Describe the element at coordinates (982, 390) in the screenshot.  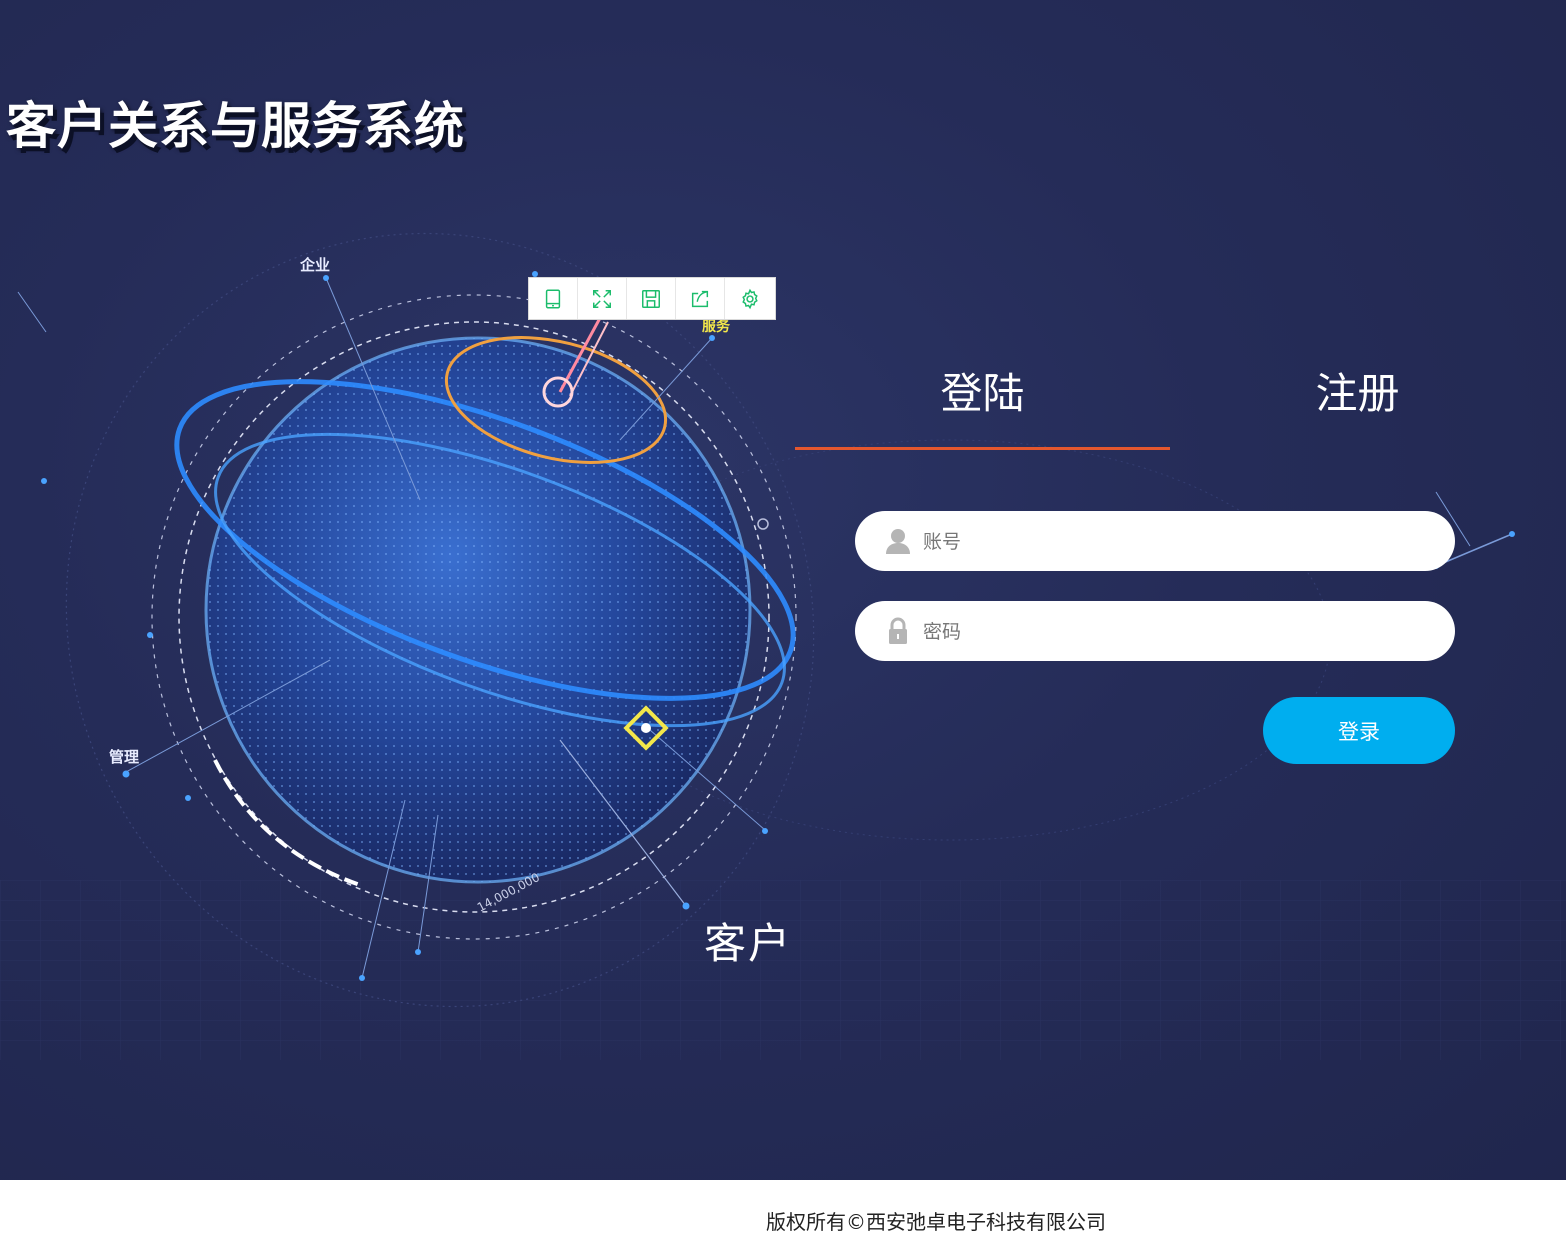
I see `tab-login: 登陆` at that location.